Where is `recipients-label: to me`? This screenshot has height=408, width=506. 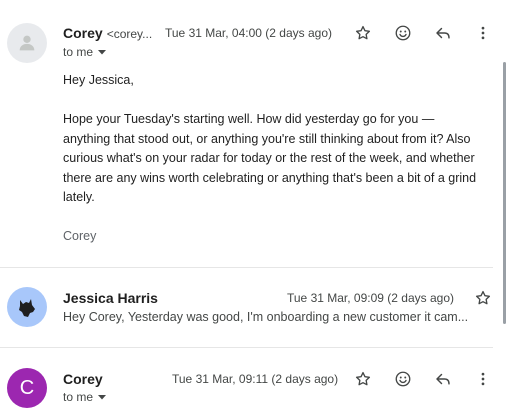 recipients-label: to me is located at coordinates (78, 52).